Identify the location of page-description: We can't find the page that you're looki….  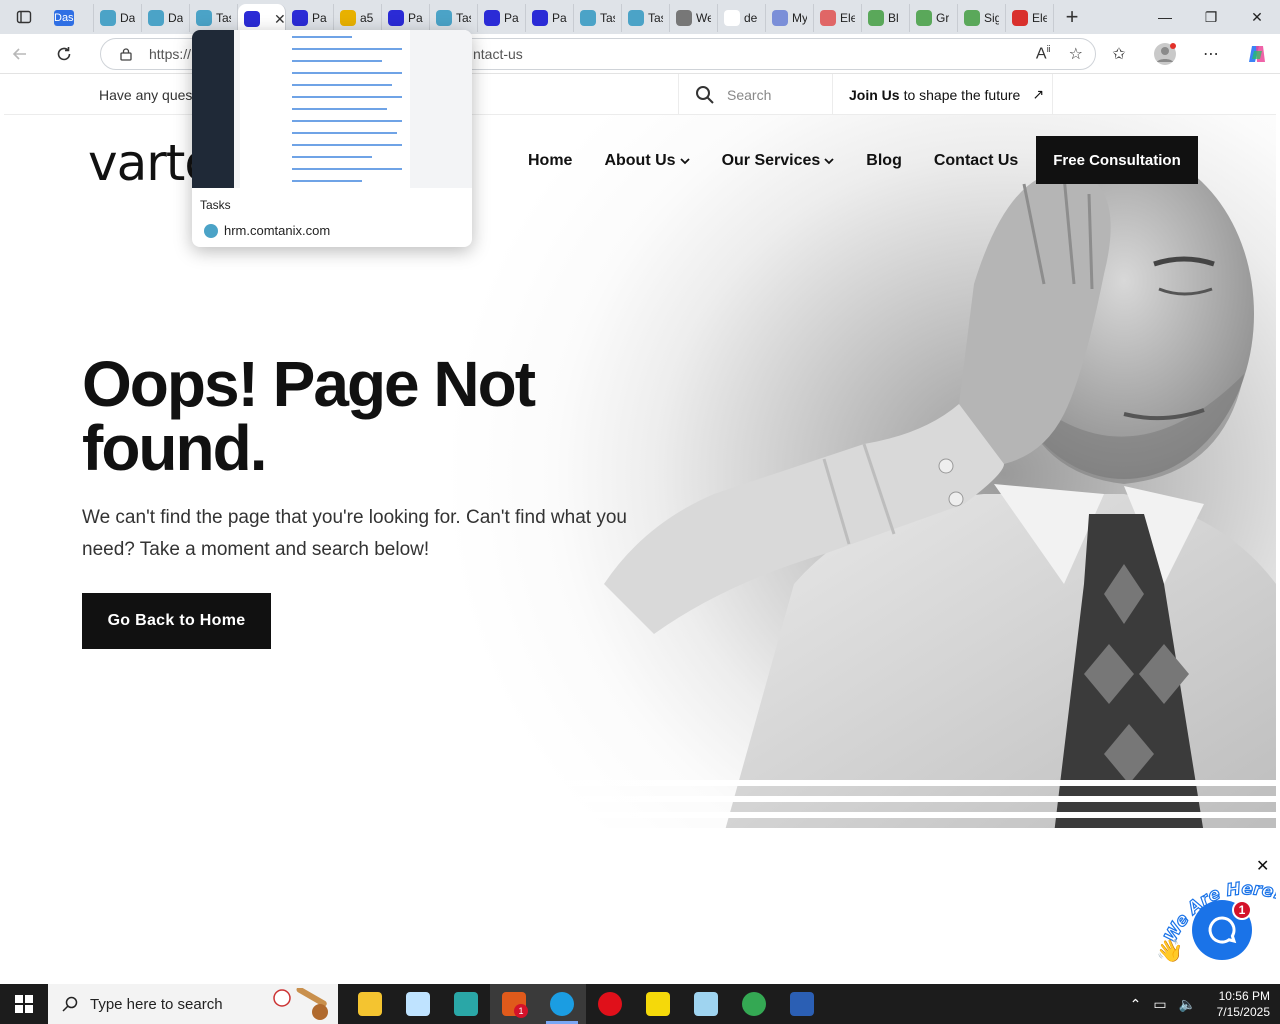
(354, 533).